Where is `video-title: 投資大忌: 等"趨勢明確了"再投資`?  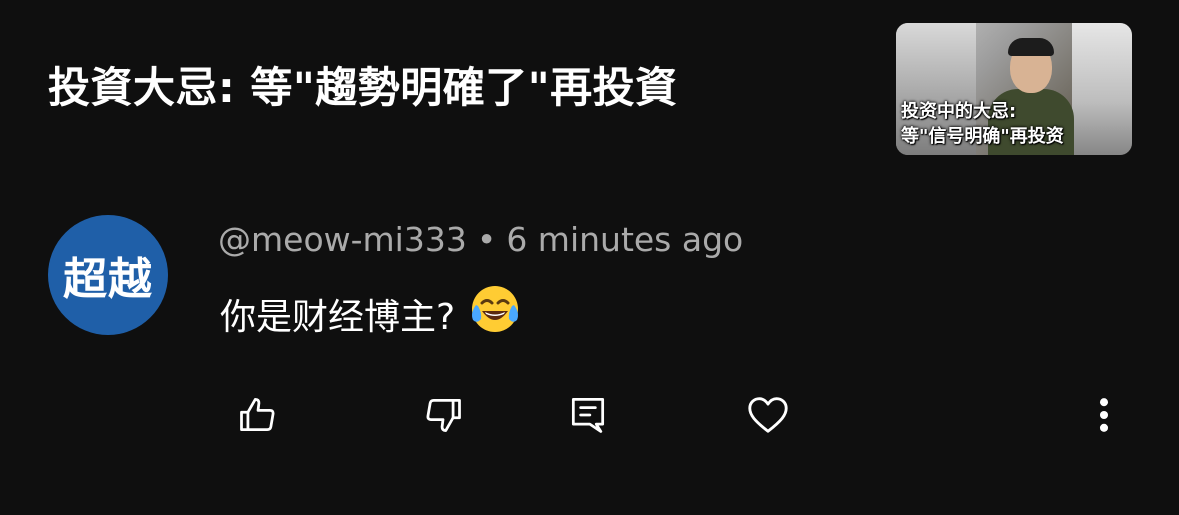
video-title: 投資大忌: 等"趨勢明確了"再投資 is located at coordinates (363, 88).